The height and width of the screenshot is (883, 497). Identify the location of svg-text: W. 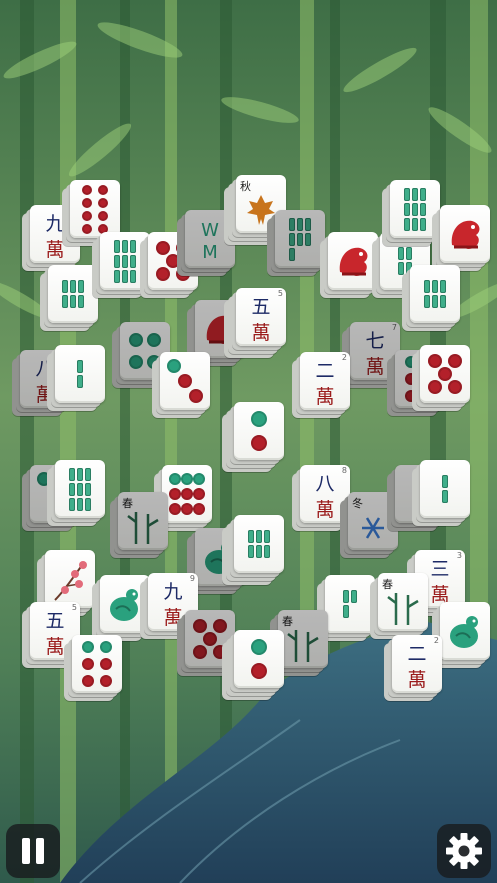
(210, 230).